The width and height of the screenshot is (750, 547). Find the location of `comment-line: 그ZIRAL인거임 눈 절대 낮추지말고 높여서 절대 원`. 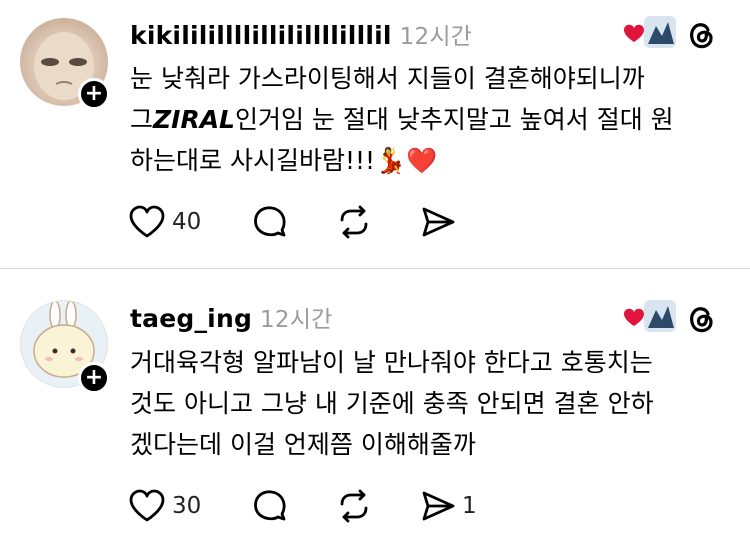

comment-line: 그ZIRAL인거임 눈 절대 낮추지말고 높여서 절대 원 is located at coordinates (430, 119).